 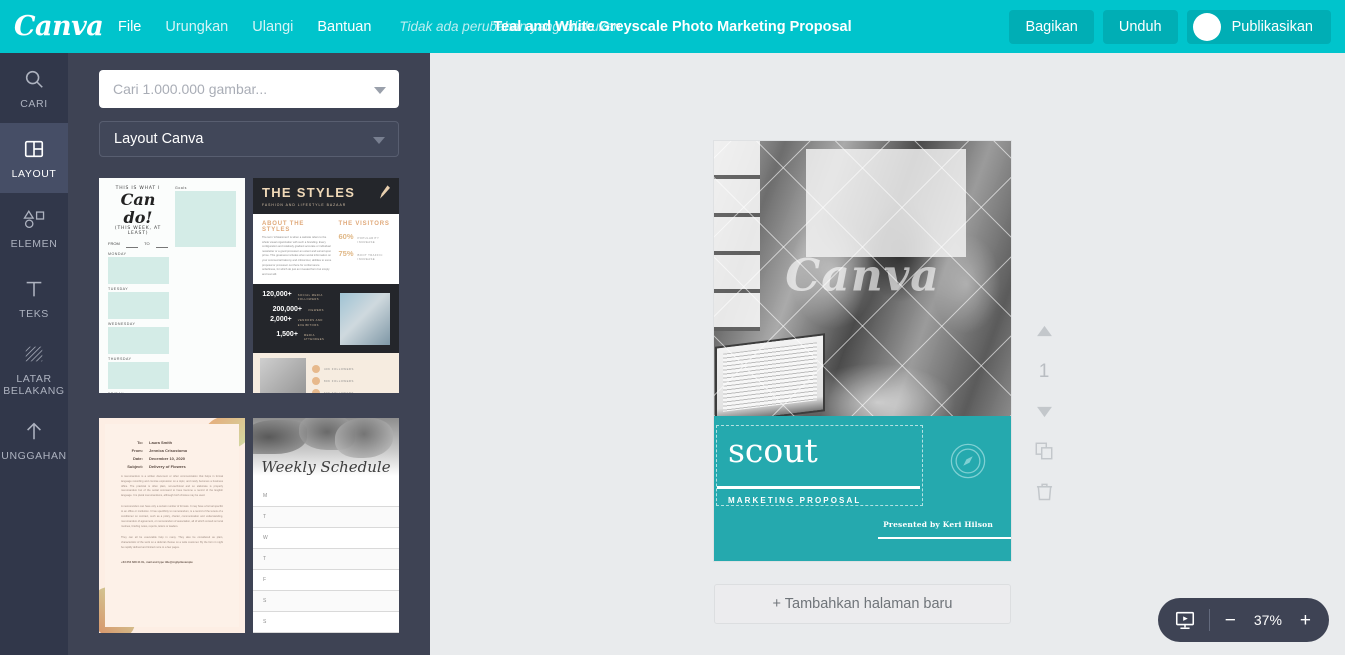 I want to click on t1-day-label: TUESDAY, so click(x=118, y=289).